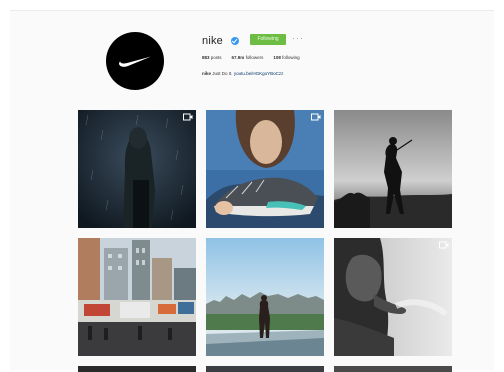  I want to click on following-count: 108, so click(277, 57).